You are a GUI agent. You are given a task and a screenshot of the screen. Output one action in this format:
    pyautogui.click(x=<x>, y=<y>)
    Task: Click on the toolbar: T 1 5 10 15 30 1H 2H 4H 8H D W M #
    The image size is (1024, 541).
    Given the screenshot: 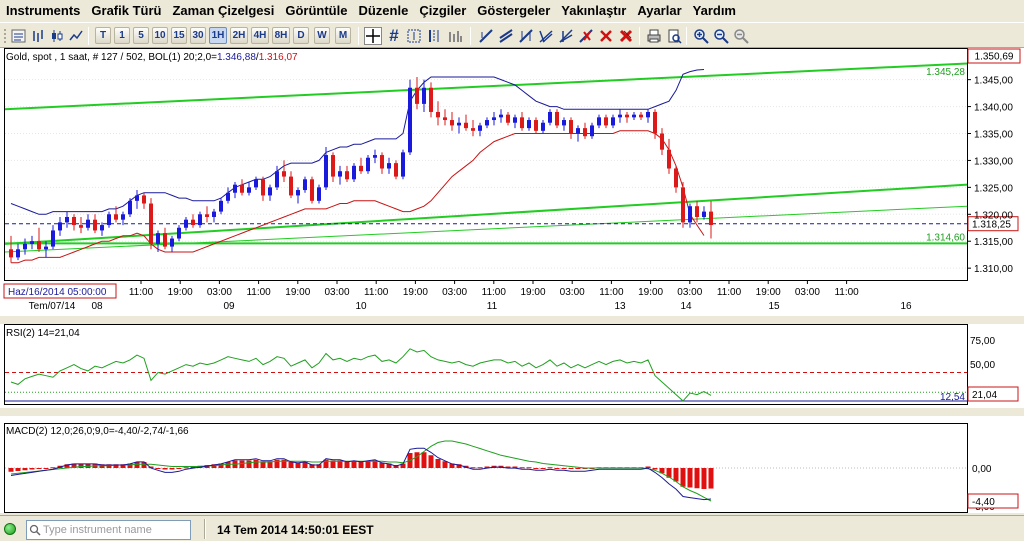 What is the action you would take?
    pyautogui.click(x=512, y=35)
    